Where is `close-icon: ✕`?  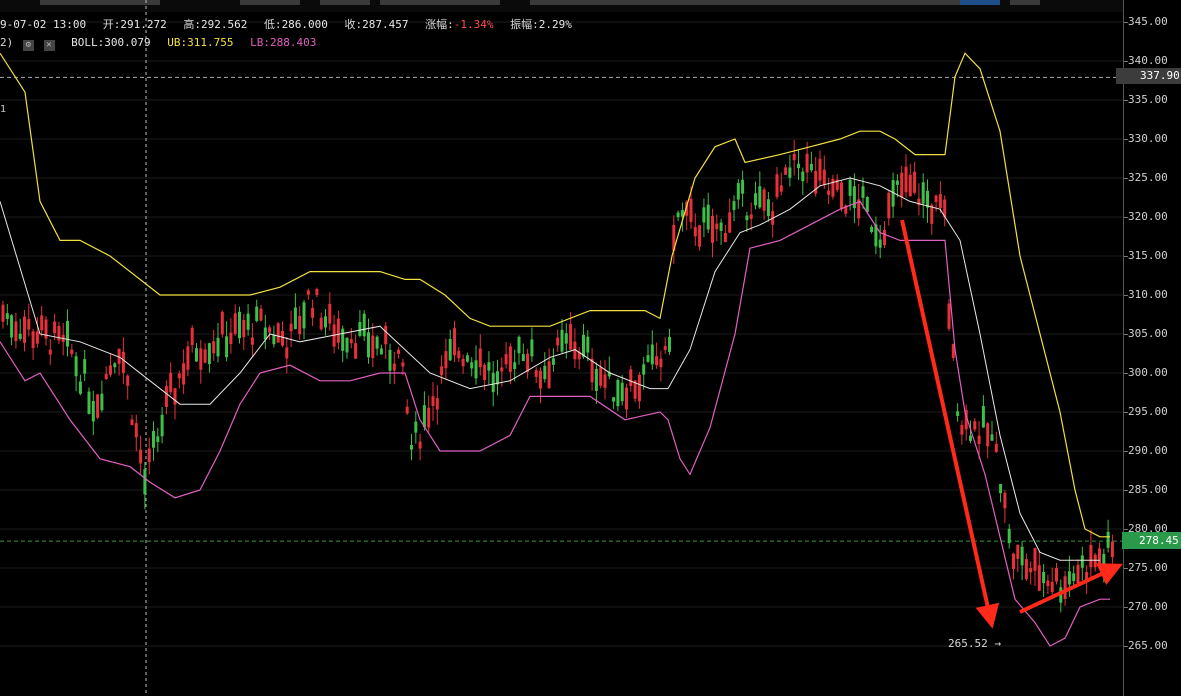 close-icon: ✕ is located at coordinates (49, 45).